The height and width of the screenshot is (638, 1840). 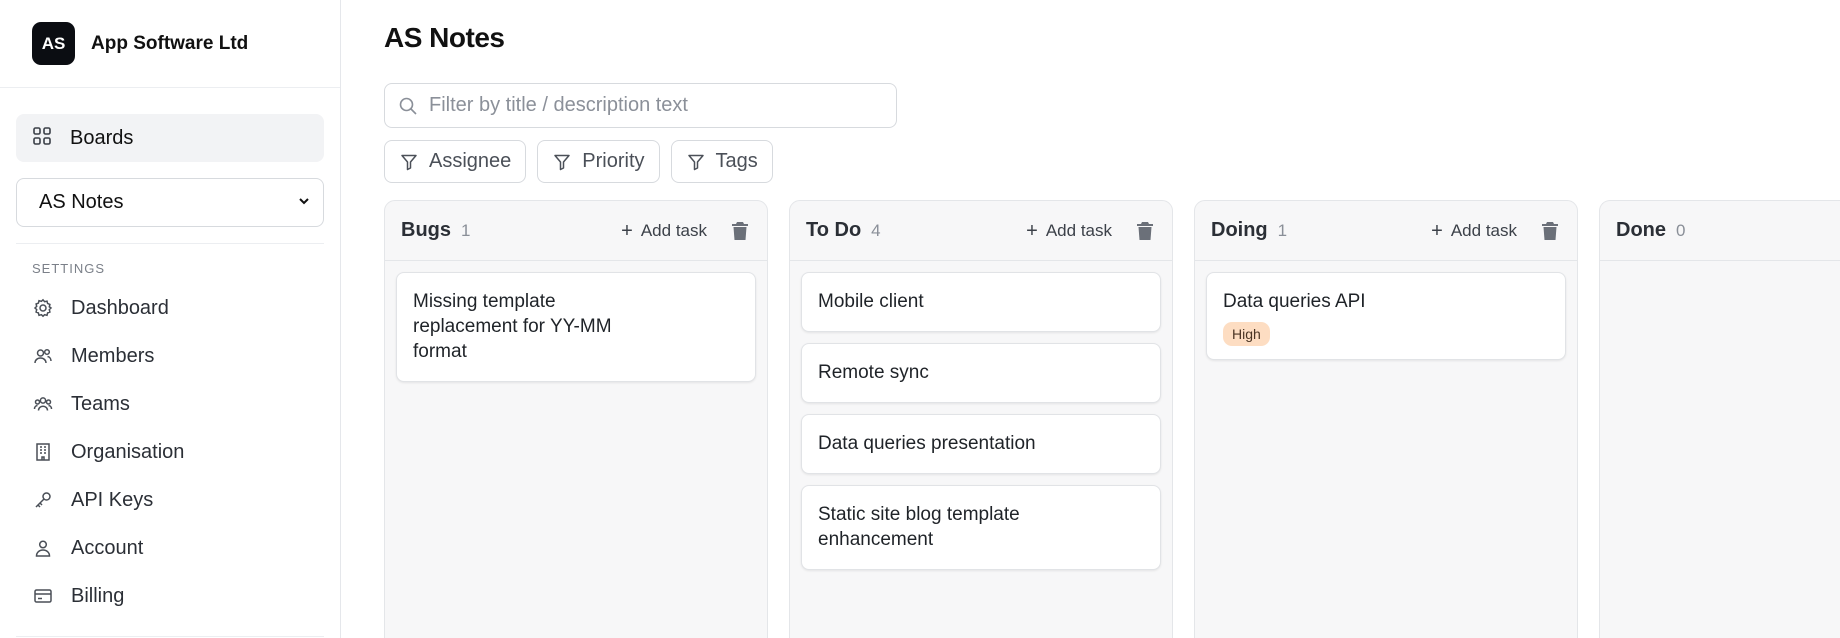 I want to click on task-card: Data queries API High, so click(x=1386, y=316).